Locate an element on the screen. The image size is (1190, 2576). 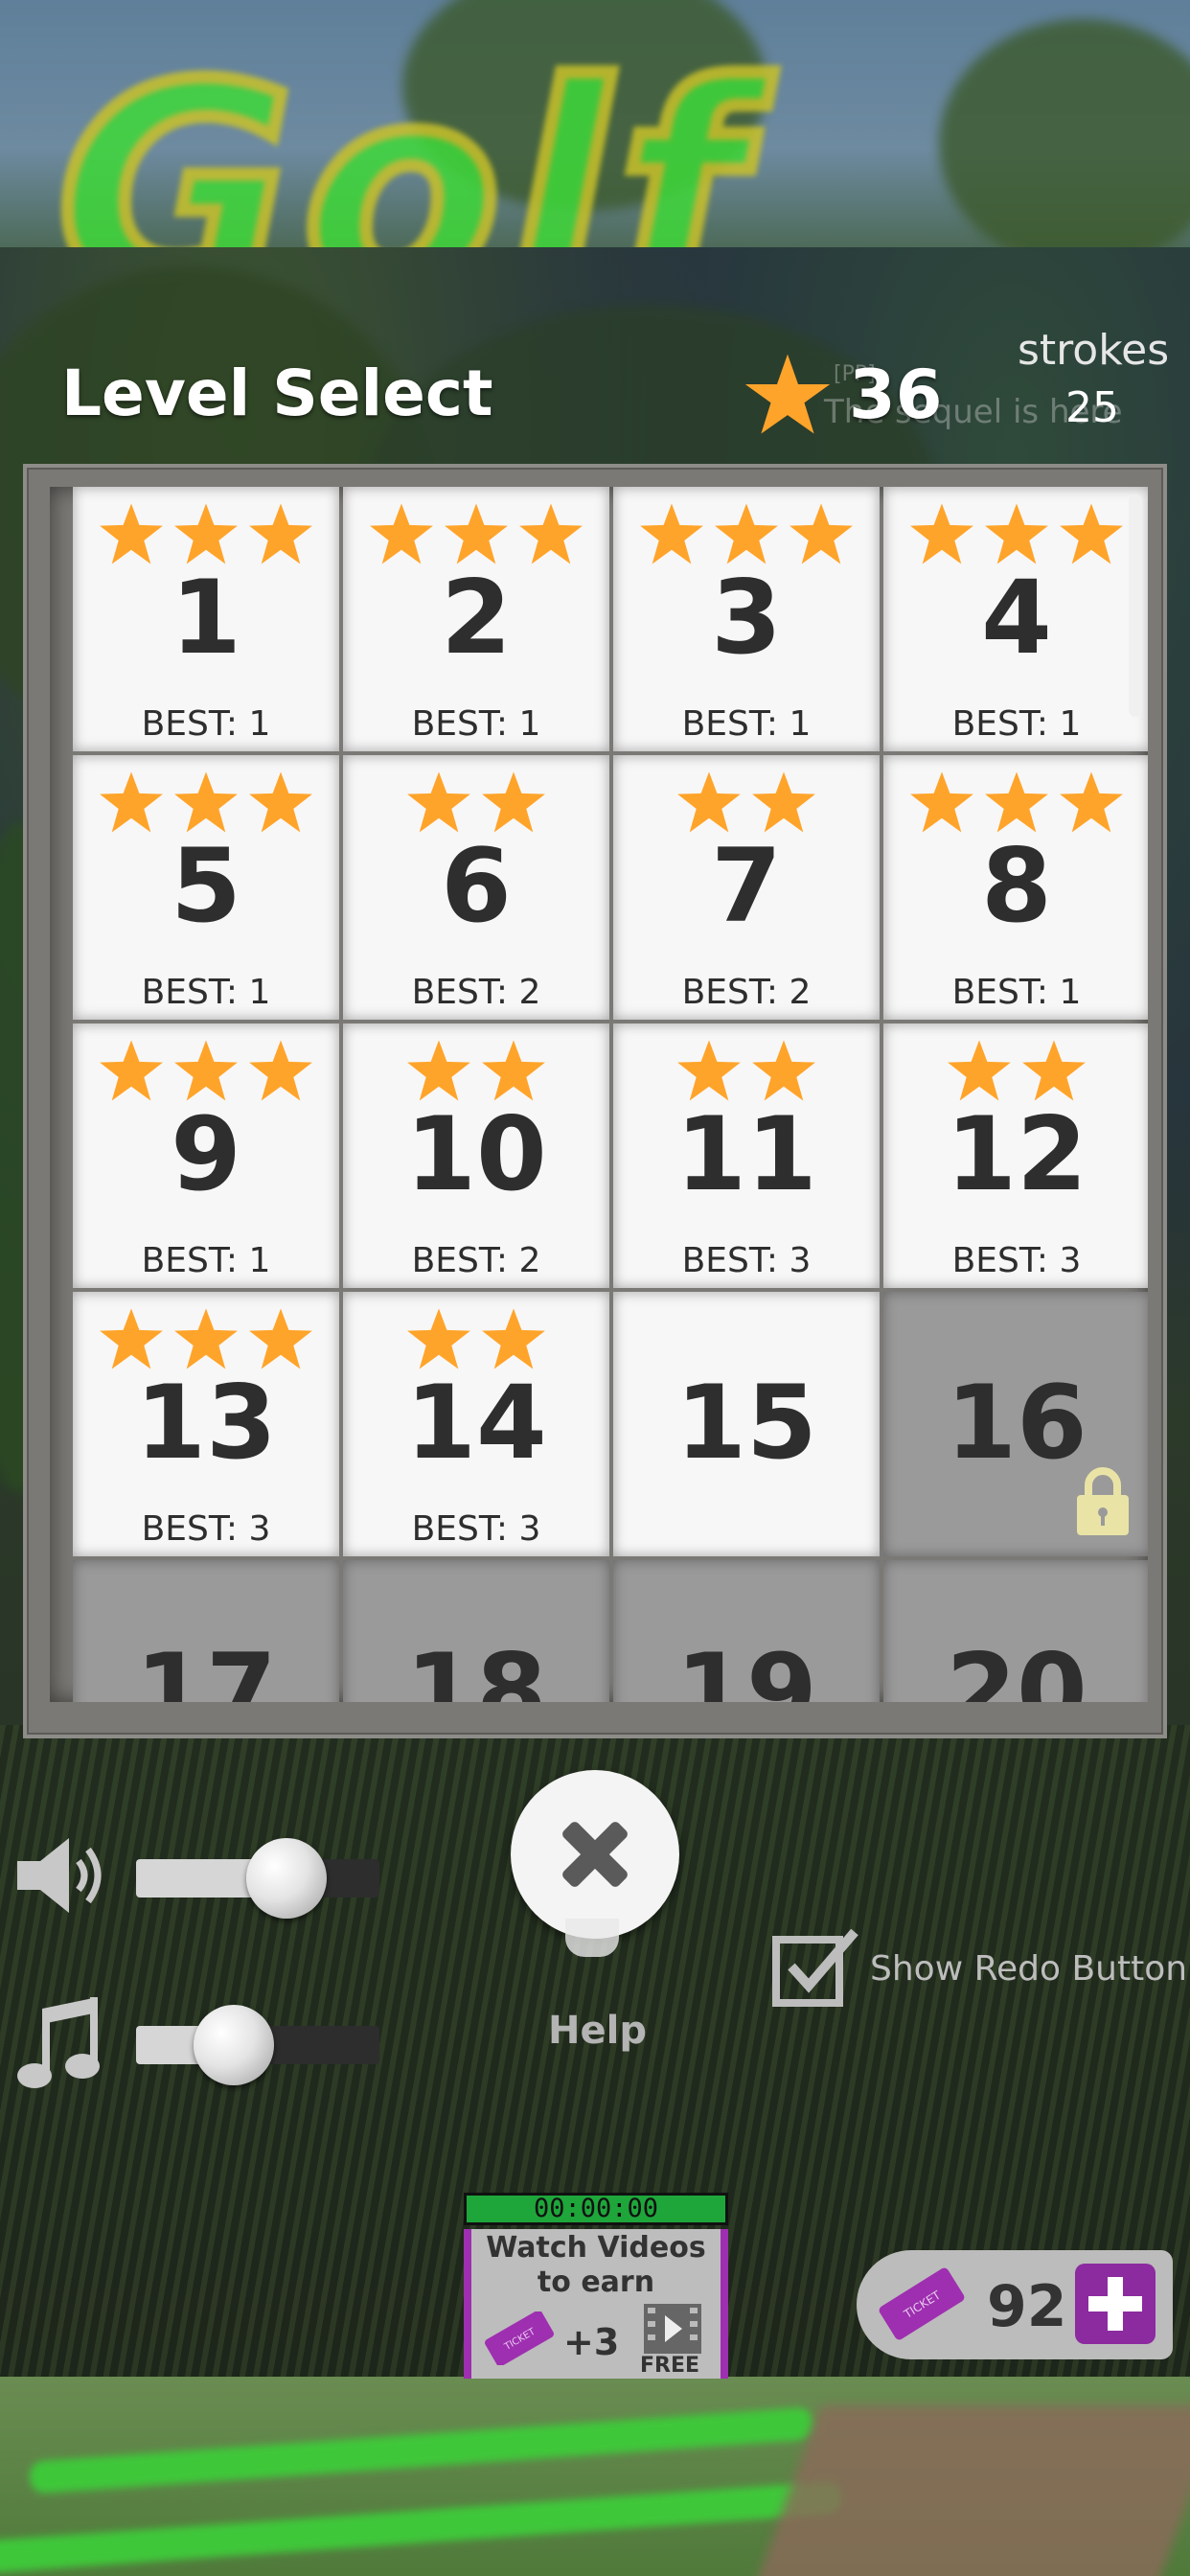
level-tile-15: 15 is located at coordinates (747, 1424).